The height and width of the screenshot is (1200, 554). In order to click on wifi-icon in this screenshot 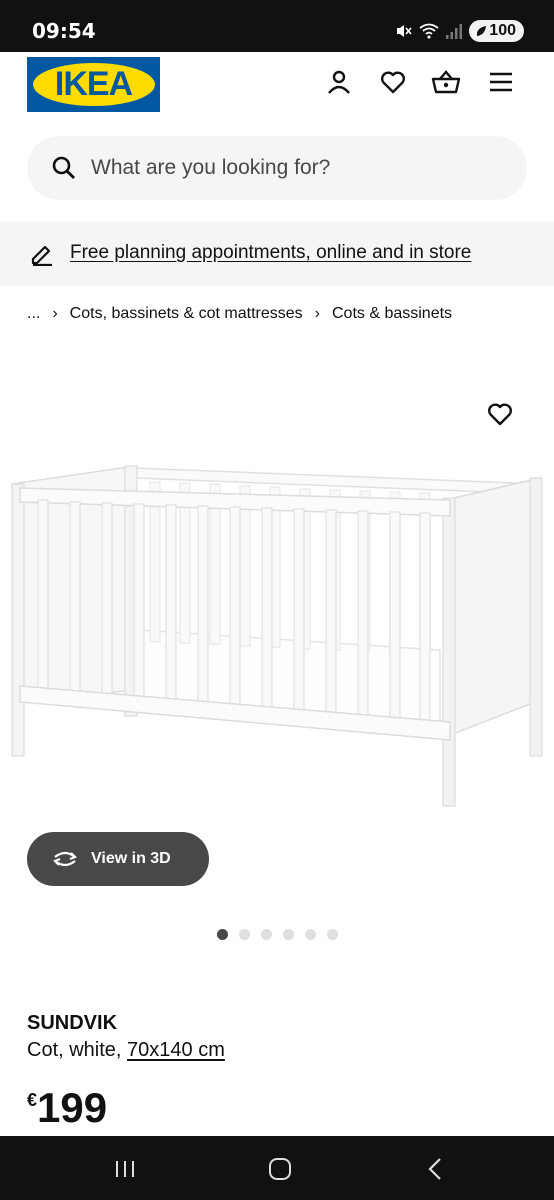, I will do `click(429, 31)`.